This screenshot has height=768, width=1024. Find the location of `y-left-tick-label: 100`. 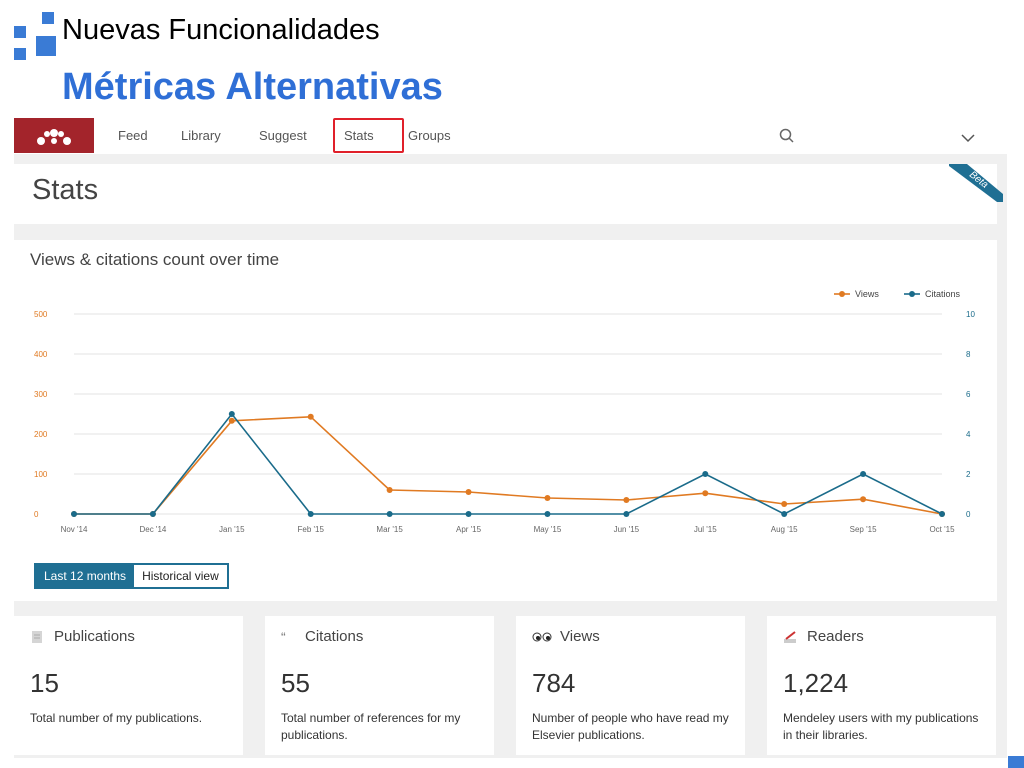

y-left-tick-label: 100 is located at coordinates (41, 474).